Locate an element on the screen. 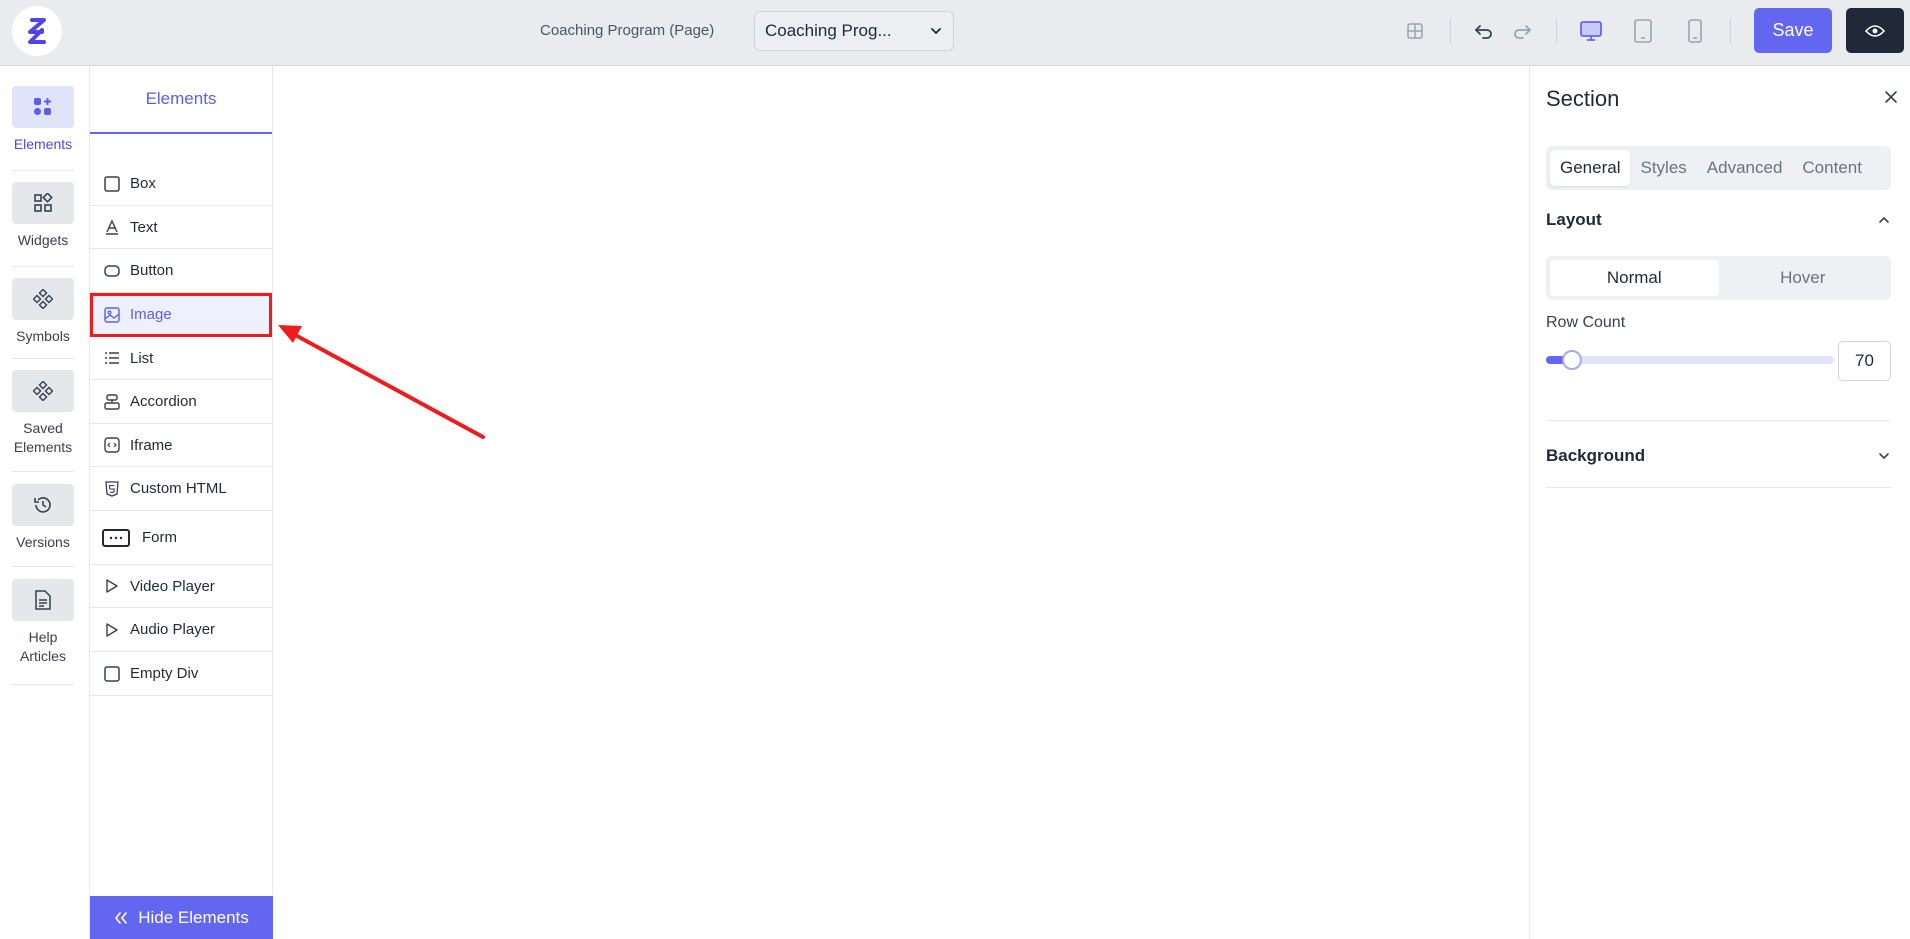 The width and height of the screenshot is (1910, 939). undo-icon is located at coordinates (1483, 31).